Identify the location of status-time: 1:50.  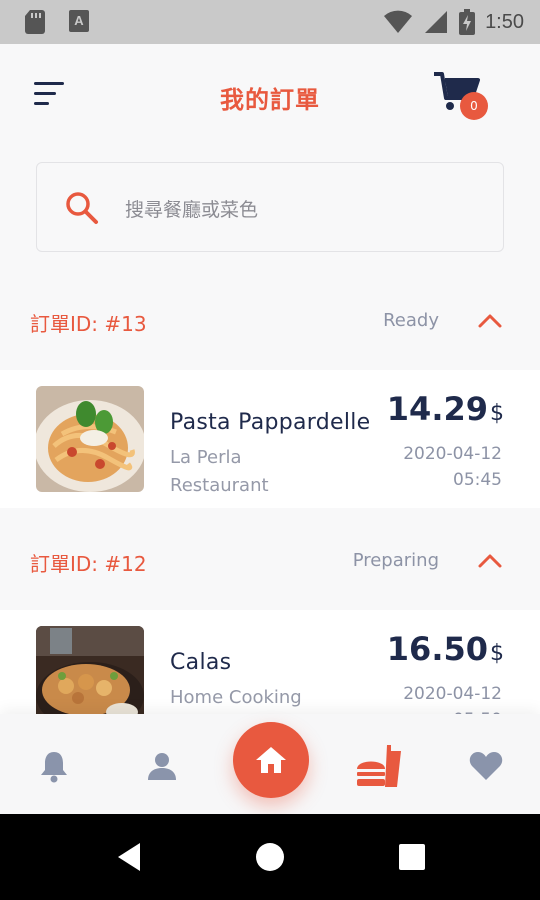
(504, 21).